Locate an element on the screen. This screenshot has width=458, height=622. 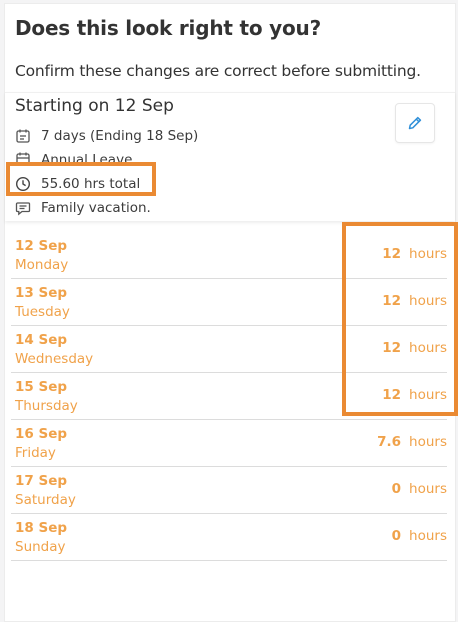
day-weekday: Monday is located at coordinates (42, 265).